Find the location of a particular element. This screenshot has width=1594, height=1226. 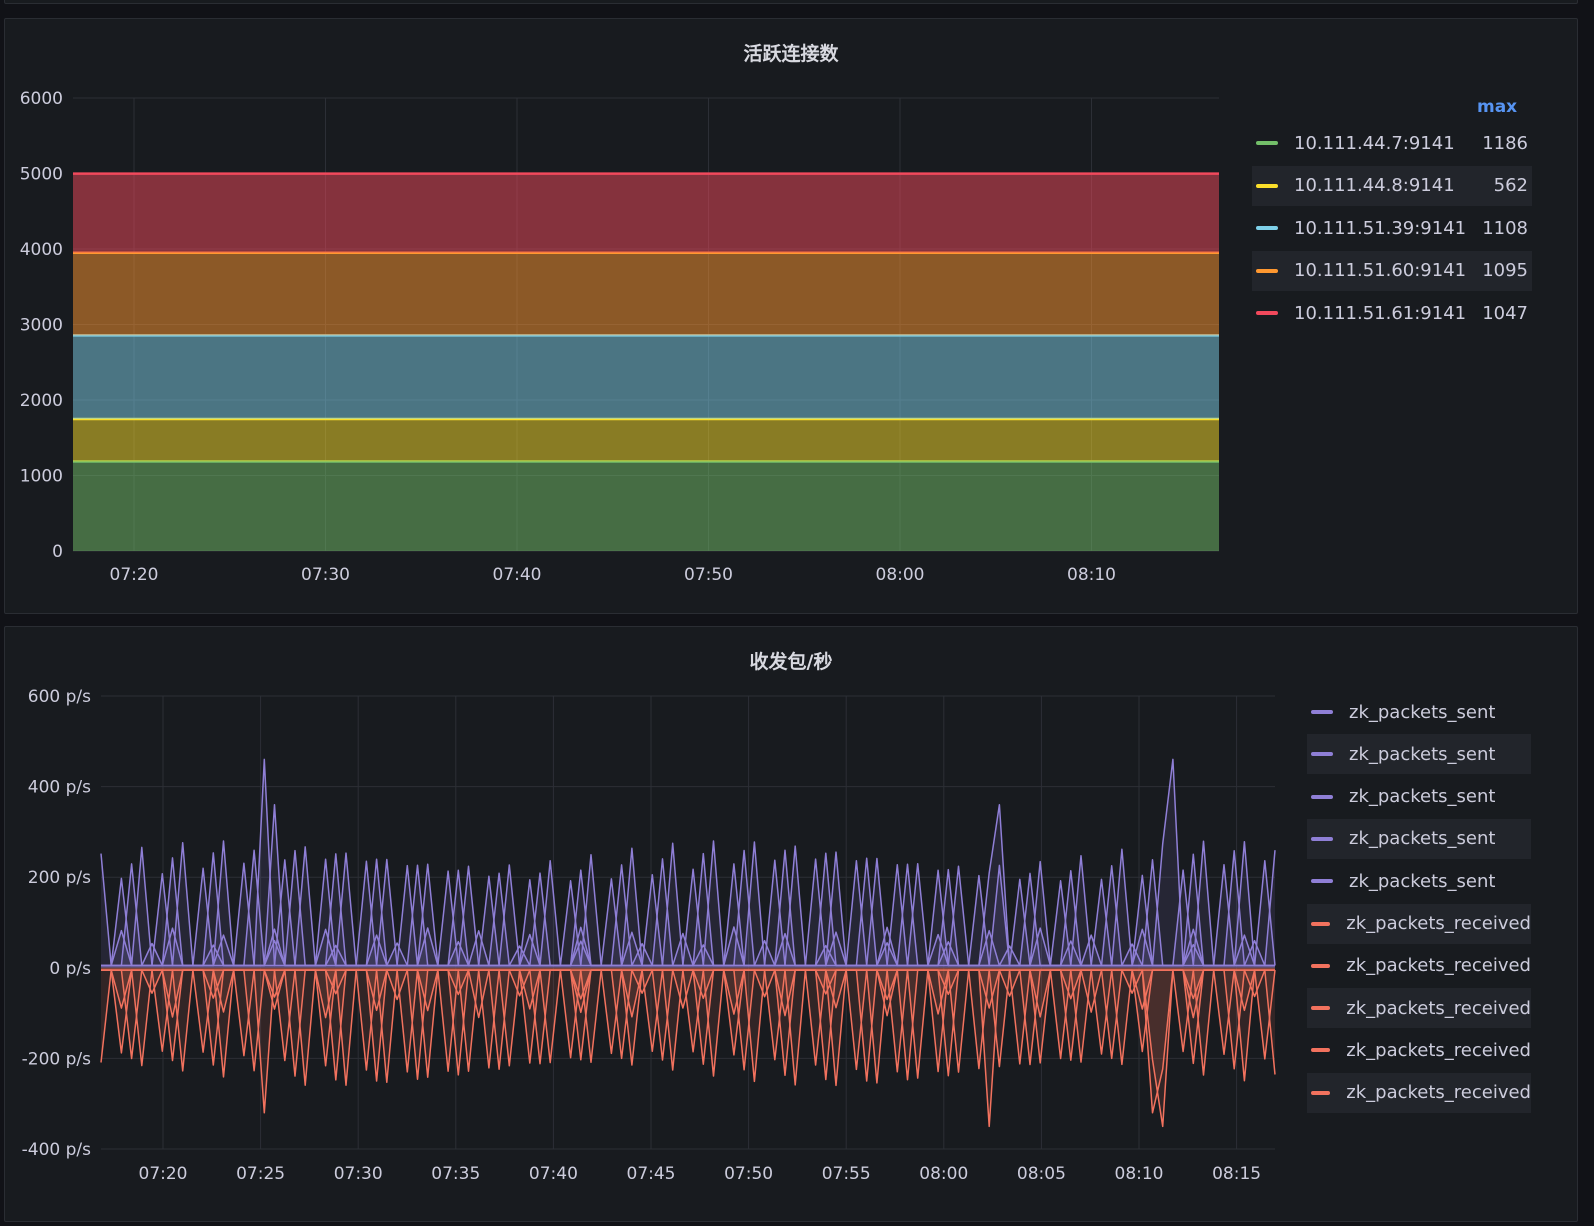

legend-item: 10.111.44.7:9141 1186 is located at coordinates (1392, 143).